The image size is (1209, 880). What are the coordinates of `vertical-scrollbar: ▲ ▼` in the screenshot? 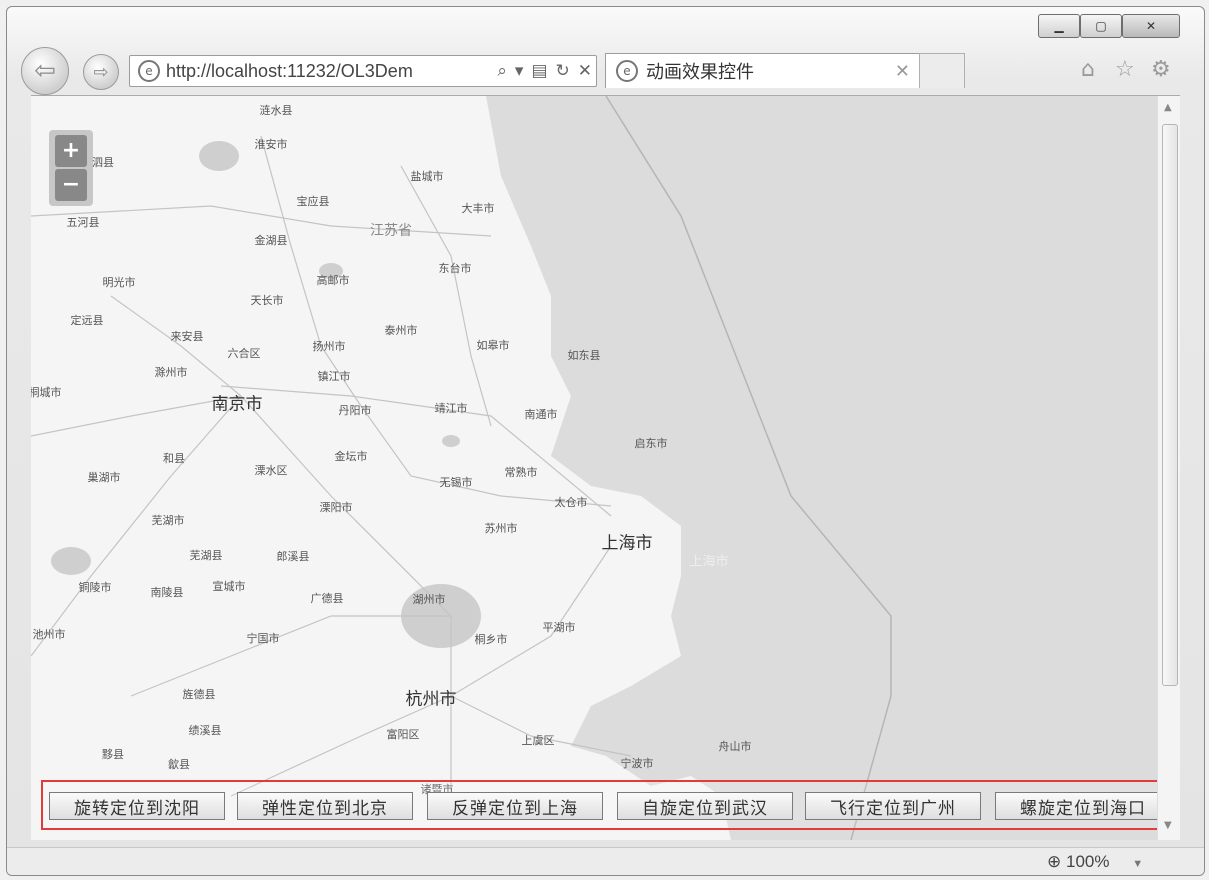 It's located at (1168, 468).